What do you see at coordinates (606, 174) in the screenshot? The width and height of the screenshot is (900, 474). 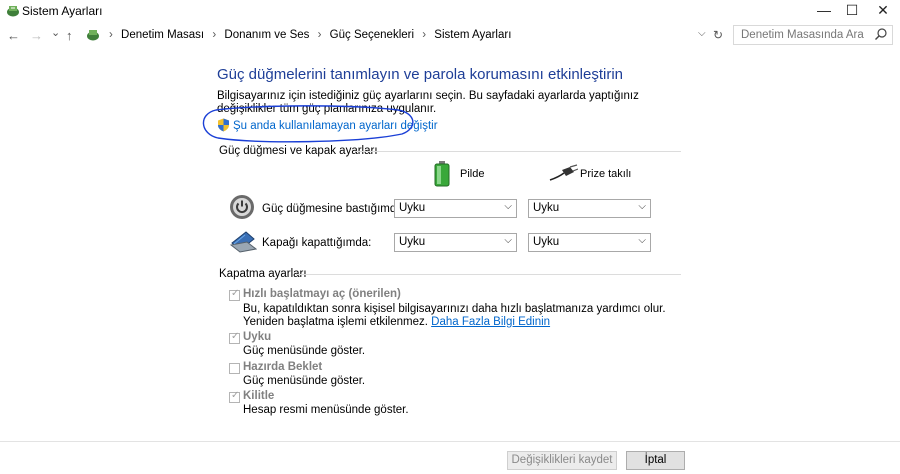 I see `column-header-plugged: Prize takılı` at bounding box center [606, 174].